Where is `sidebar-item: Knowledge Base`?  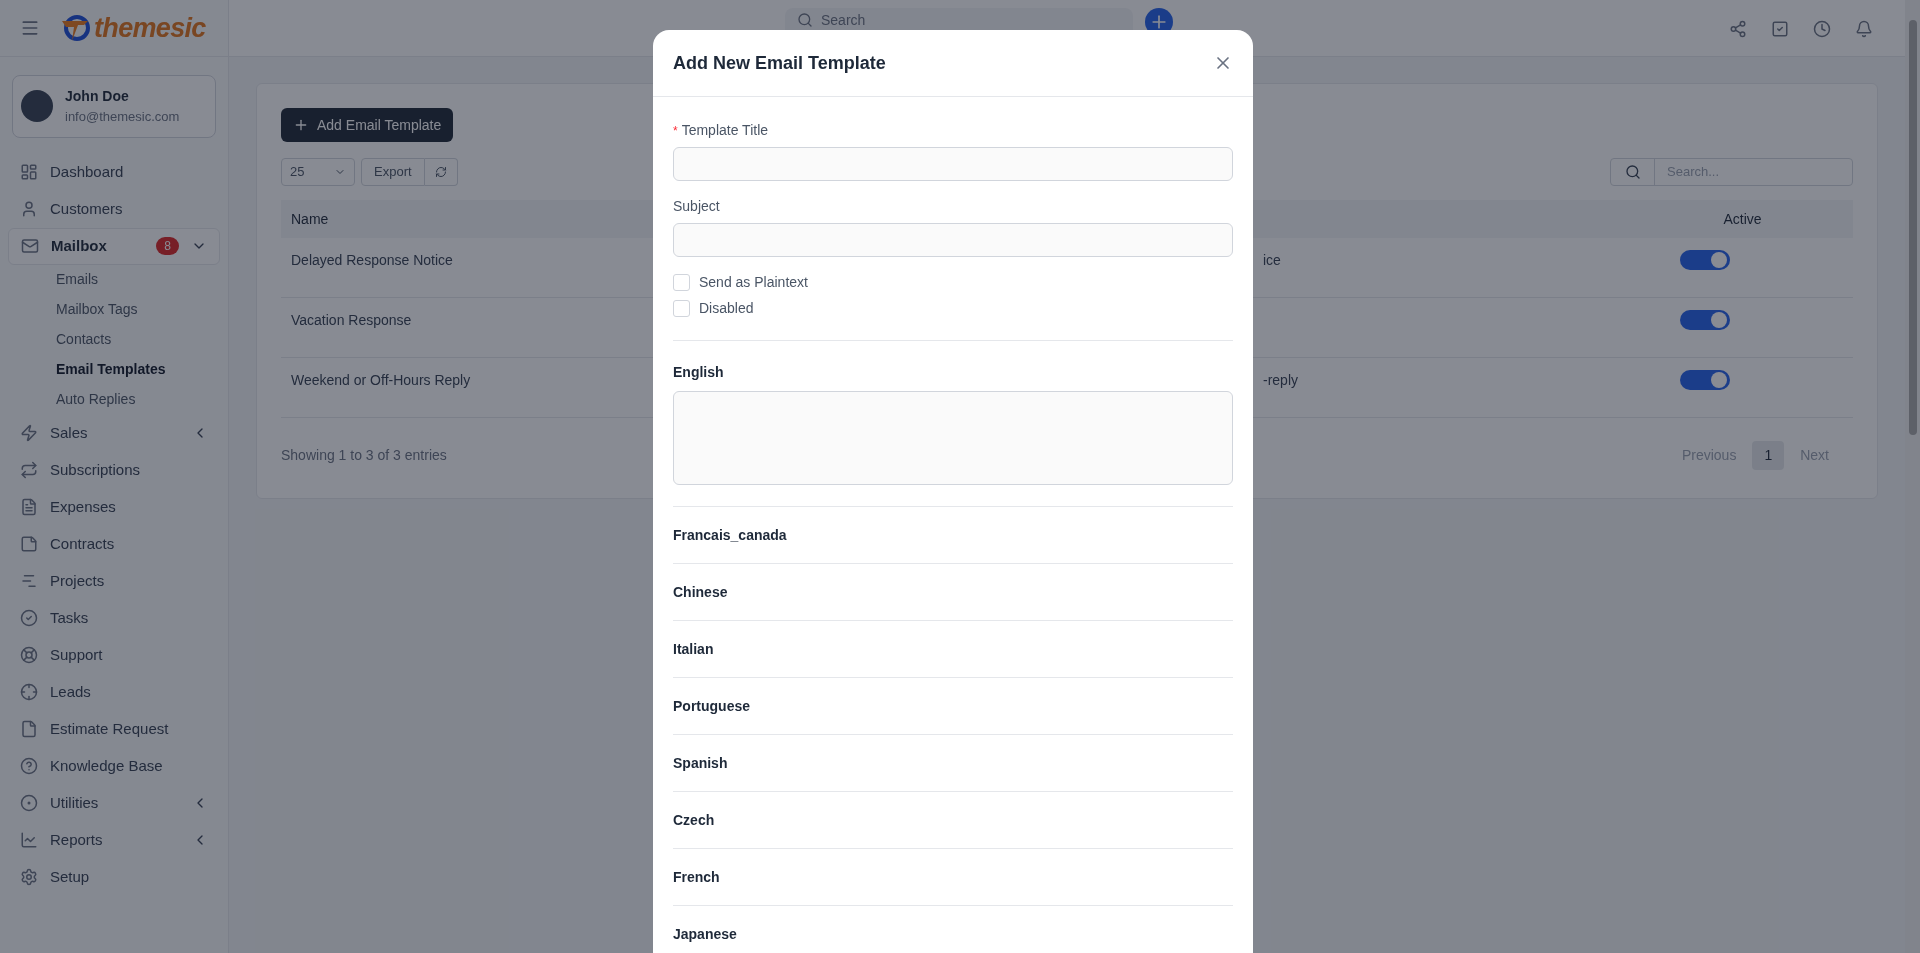
sidebar-item: Knowledge Base is located at coordinates (114, 766).